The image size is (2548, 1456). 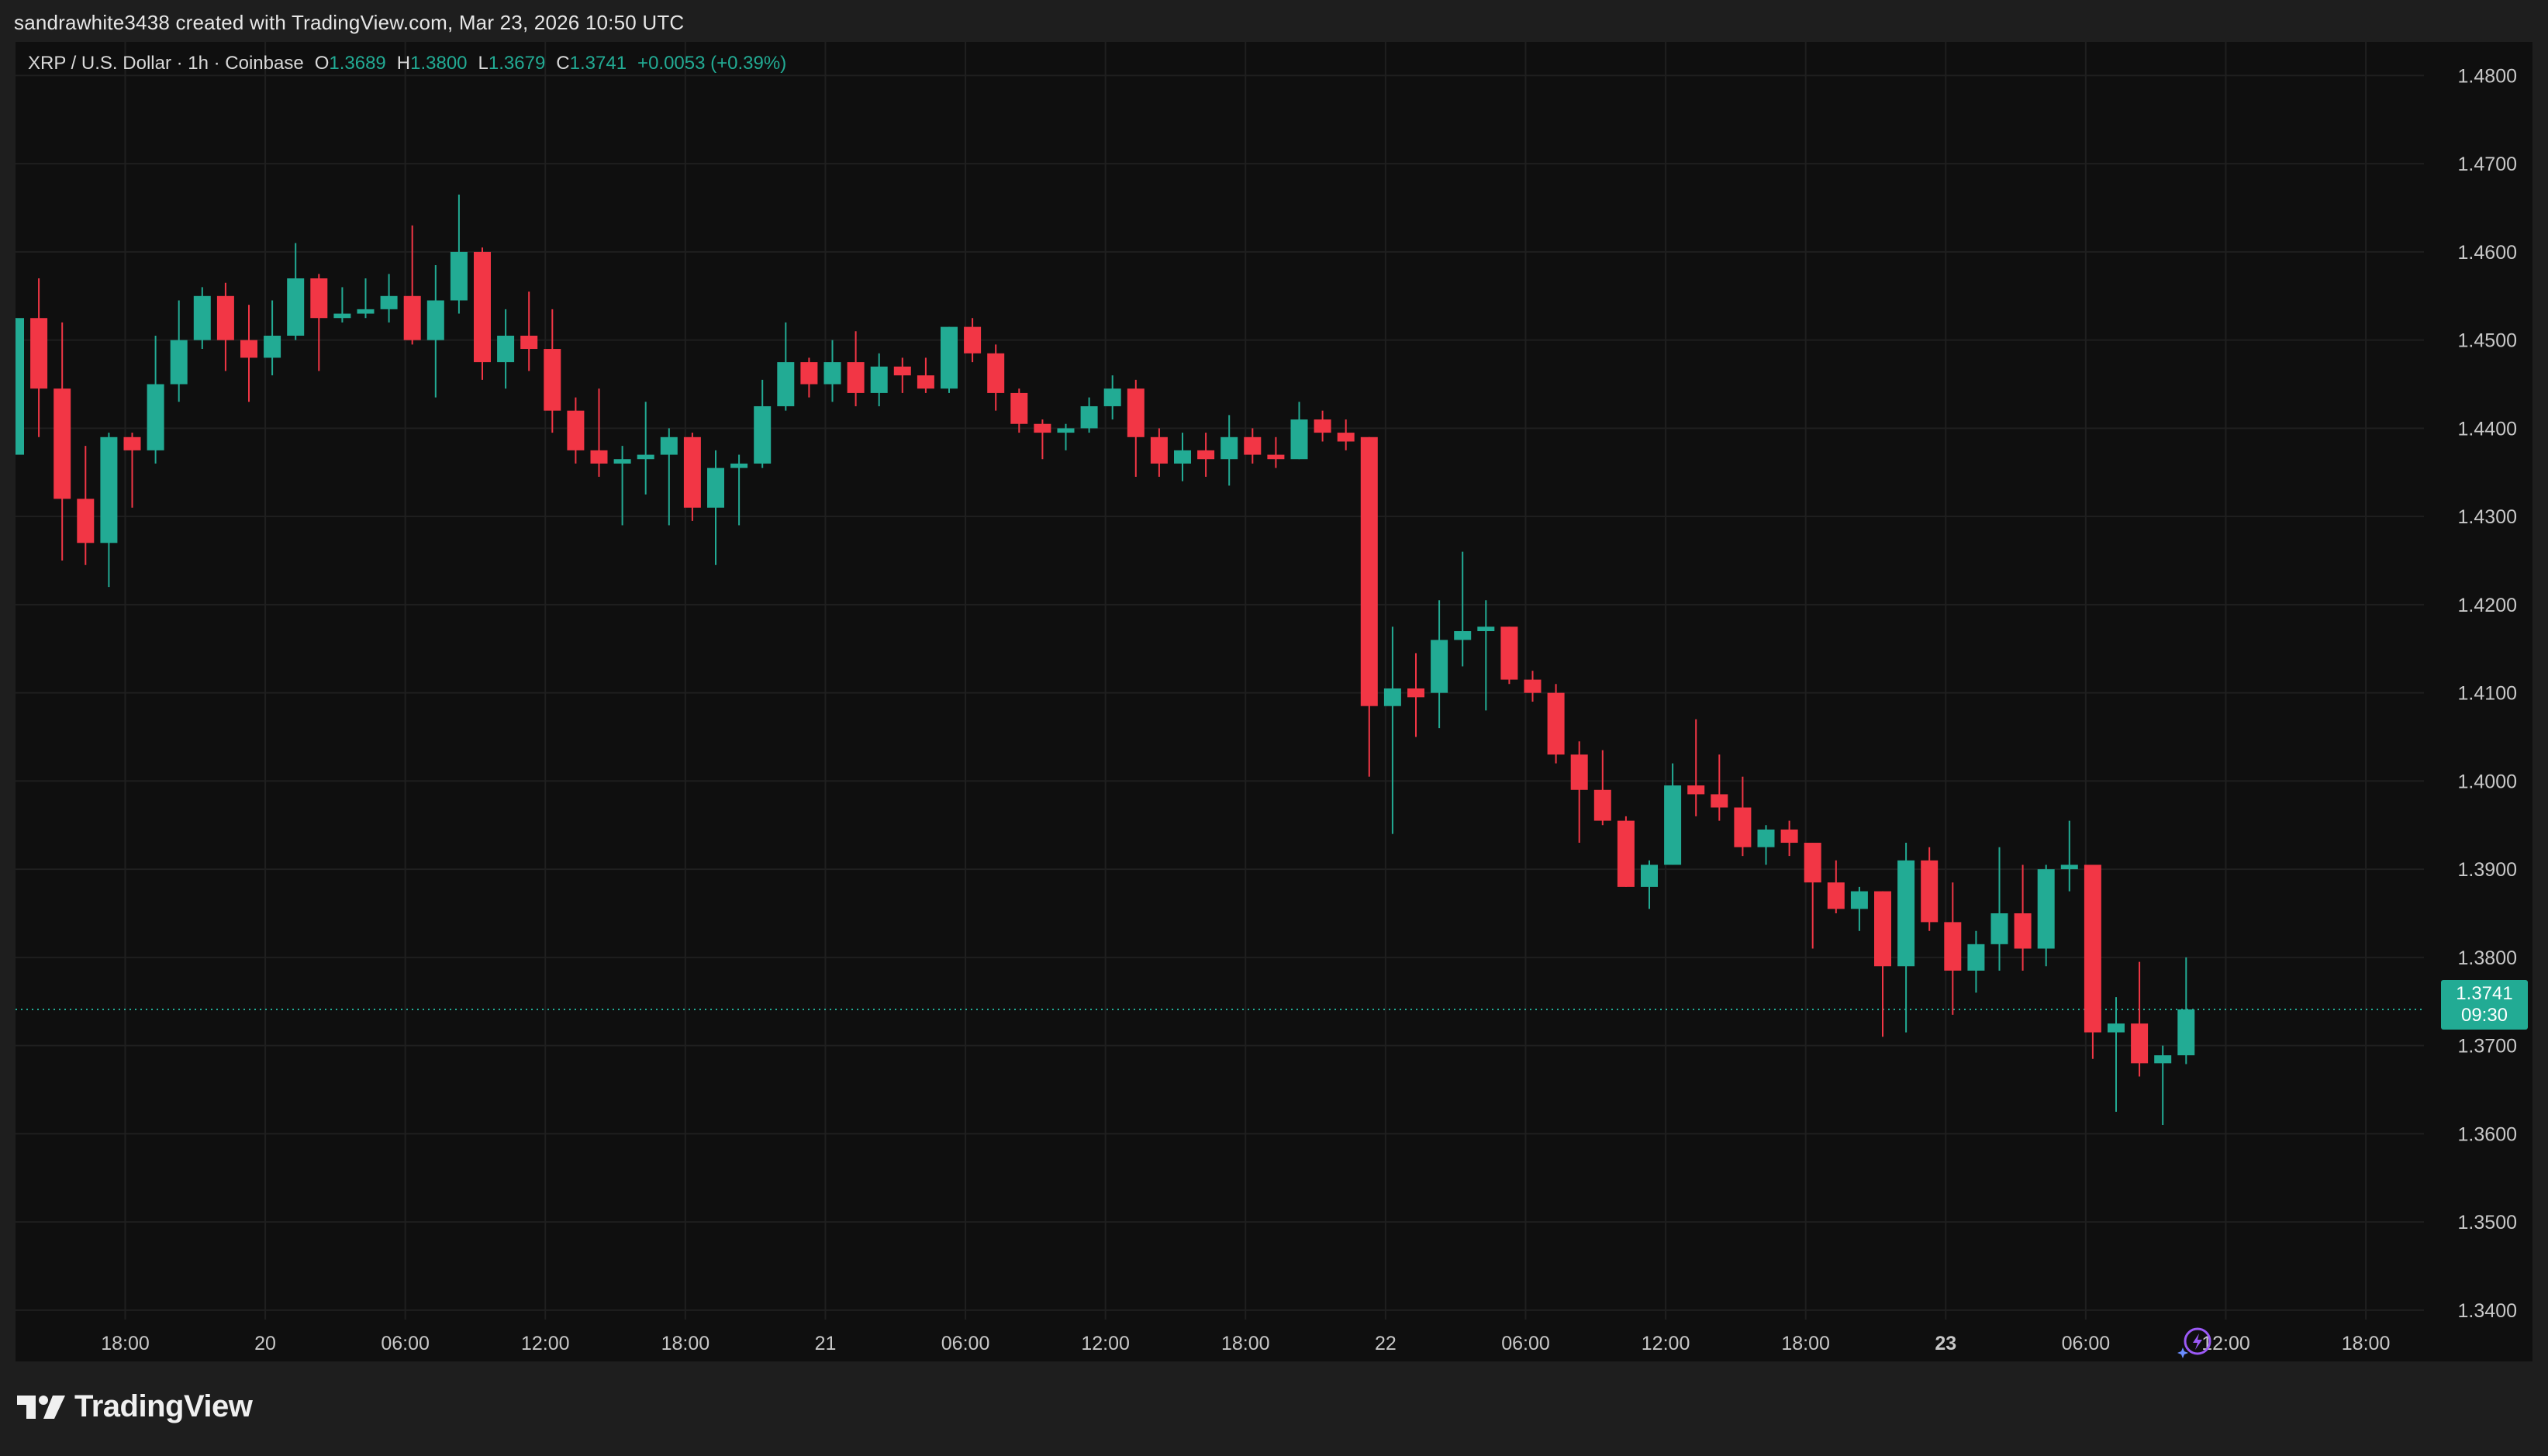 I want to click on tradingview-logo: TradingView, so click(x=135, y=1406).